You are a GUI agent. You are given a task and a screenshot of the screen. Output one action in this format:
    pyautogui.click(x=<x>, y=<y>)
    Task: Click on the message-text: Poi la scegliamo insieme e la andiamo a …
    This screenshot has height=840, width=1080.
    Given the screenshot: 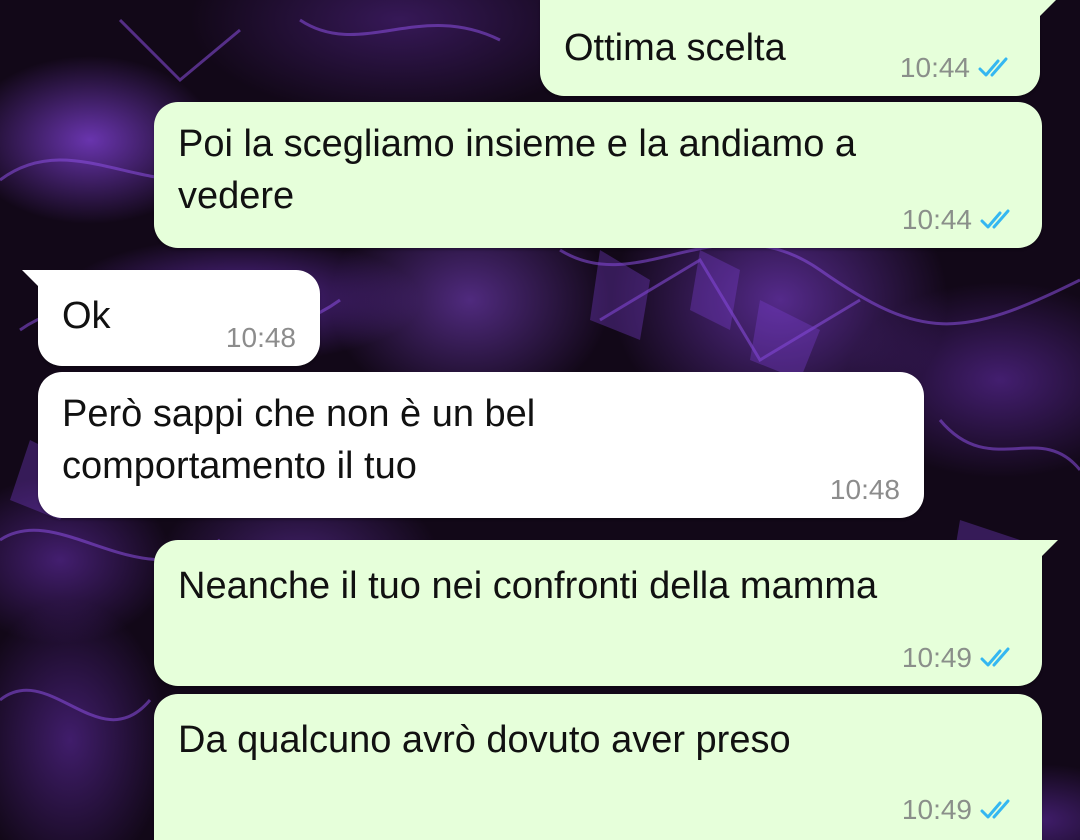 What is the action you would take?
    pyautogui.click(x=517, y=170)
    